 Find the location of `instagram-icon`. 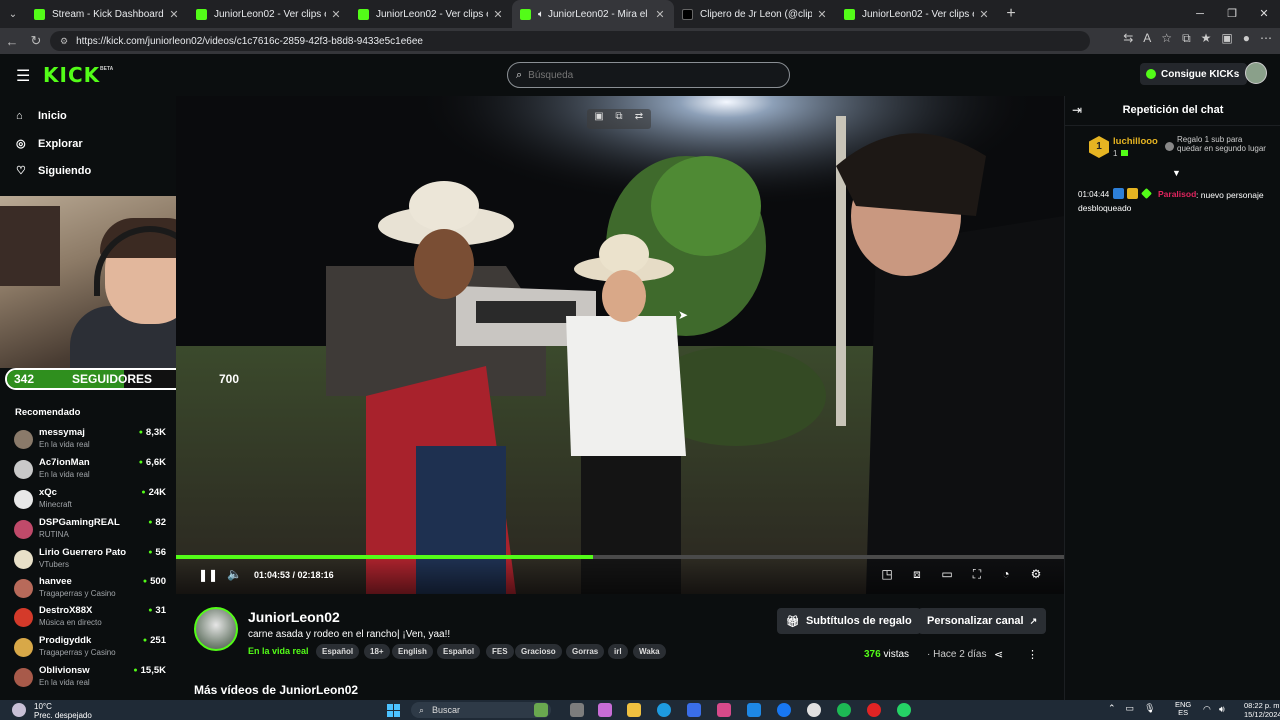

instagram-icon is located at coordinates (724, 710).